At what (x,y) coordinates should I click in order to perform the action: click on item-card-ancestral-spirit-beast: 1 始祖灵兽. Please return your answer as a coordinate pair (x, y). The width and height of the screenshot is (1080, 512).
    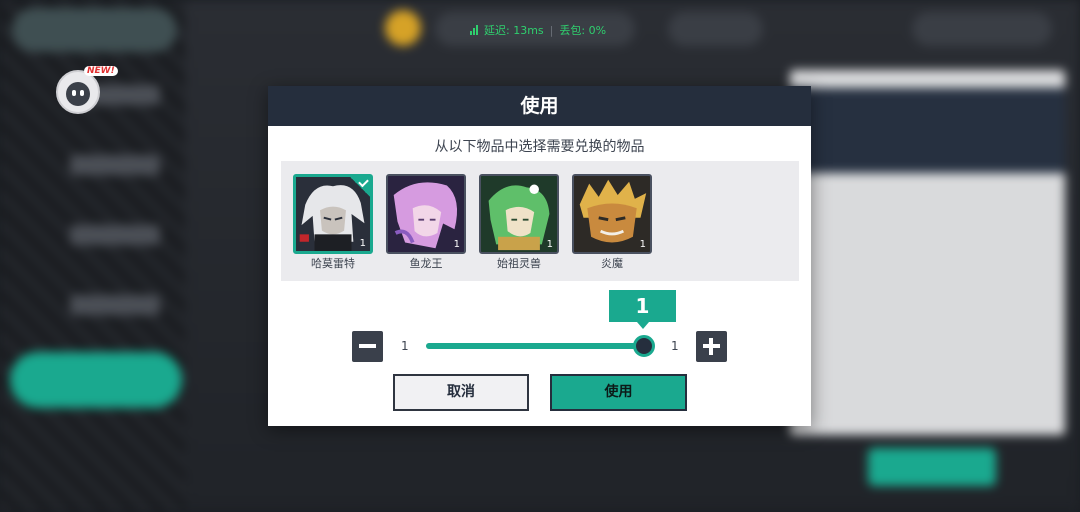
    Looking at the image, I should click on (519, 223).